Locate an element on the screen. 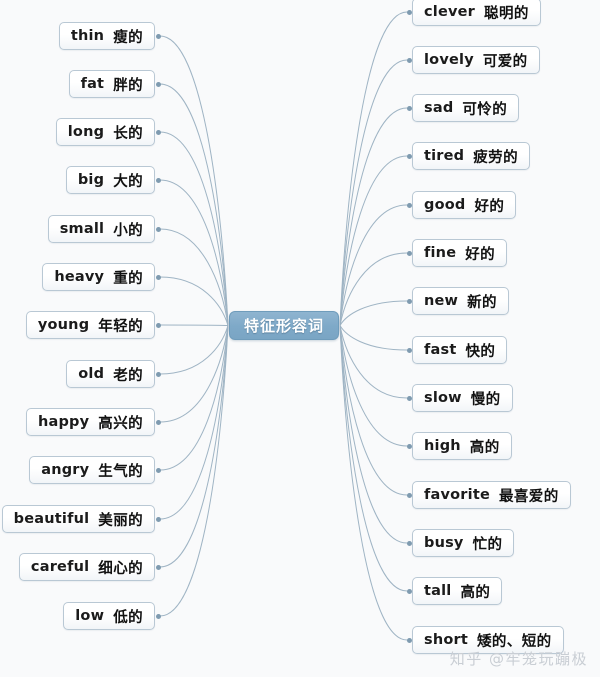  branch-node-chinese: 高兴的 is located at coordinates (120, 423).